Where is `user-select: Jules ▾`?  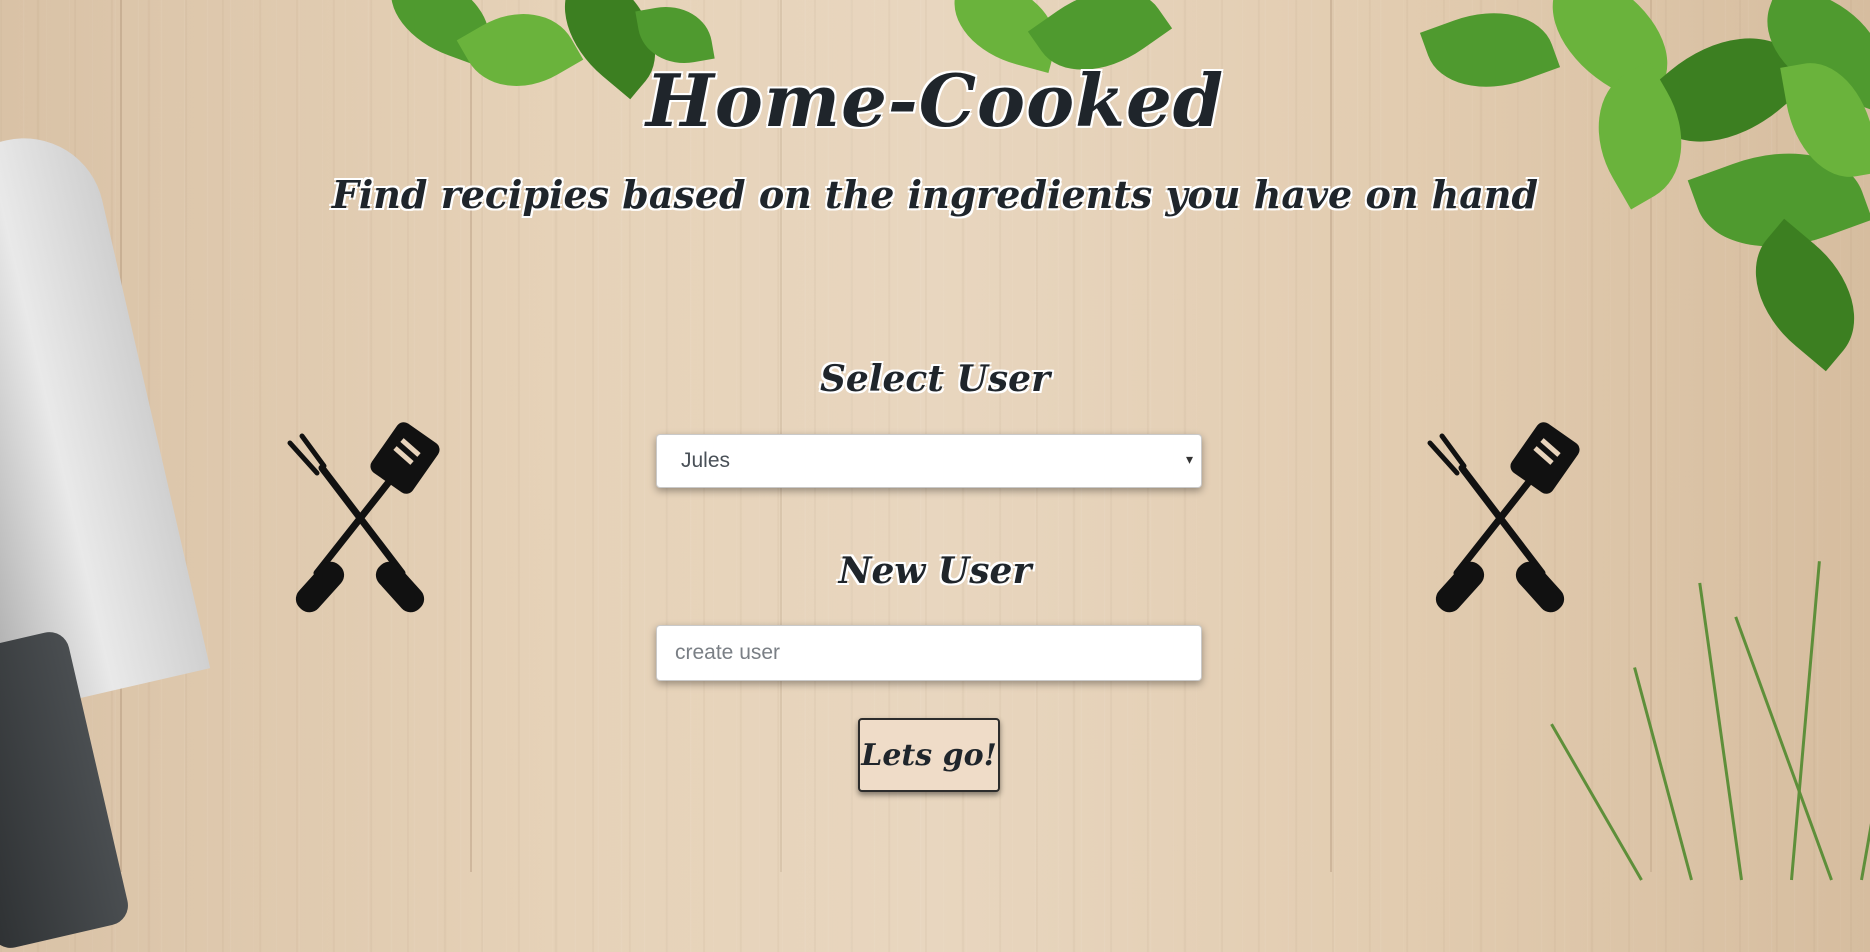
user-select: Jules ▾ is located at coordinates (929, 461).